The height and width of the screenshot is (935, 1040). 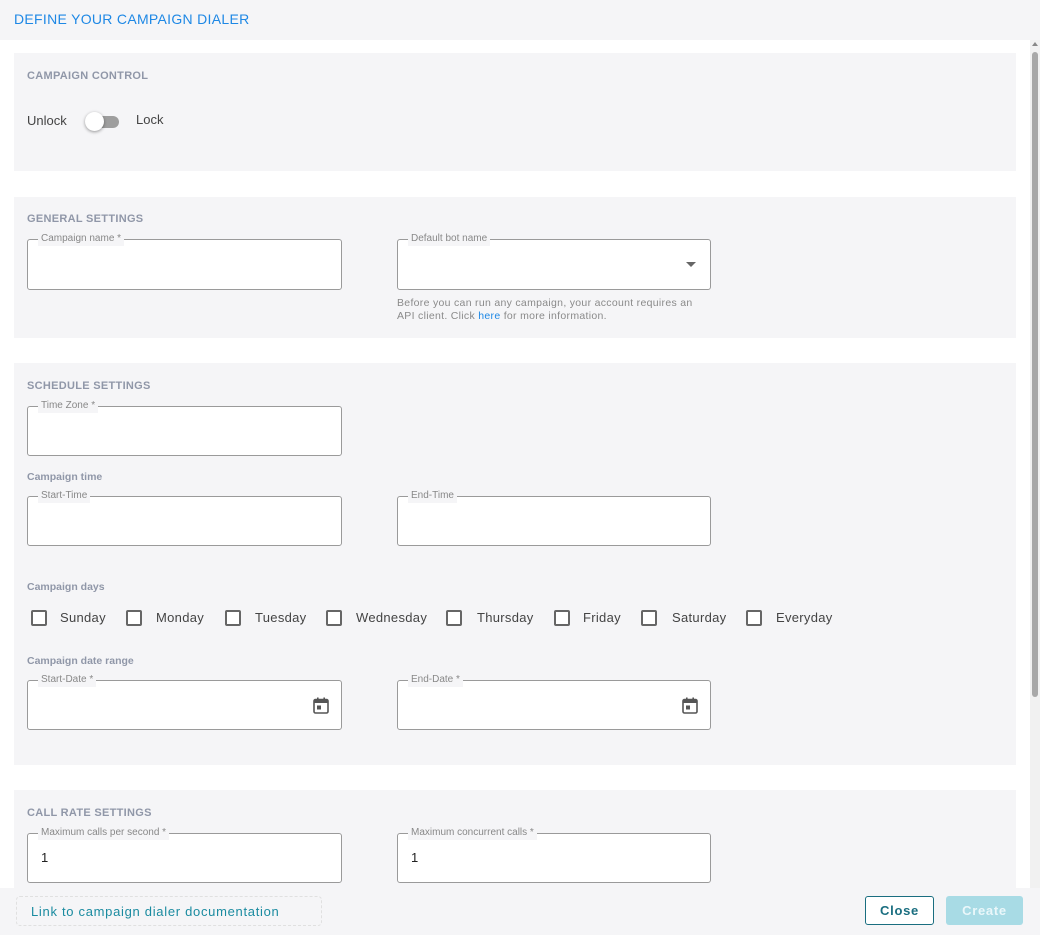 I want to click on helper-line-2-suffix: for more information., so click(x=553, y=316).